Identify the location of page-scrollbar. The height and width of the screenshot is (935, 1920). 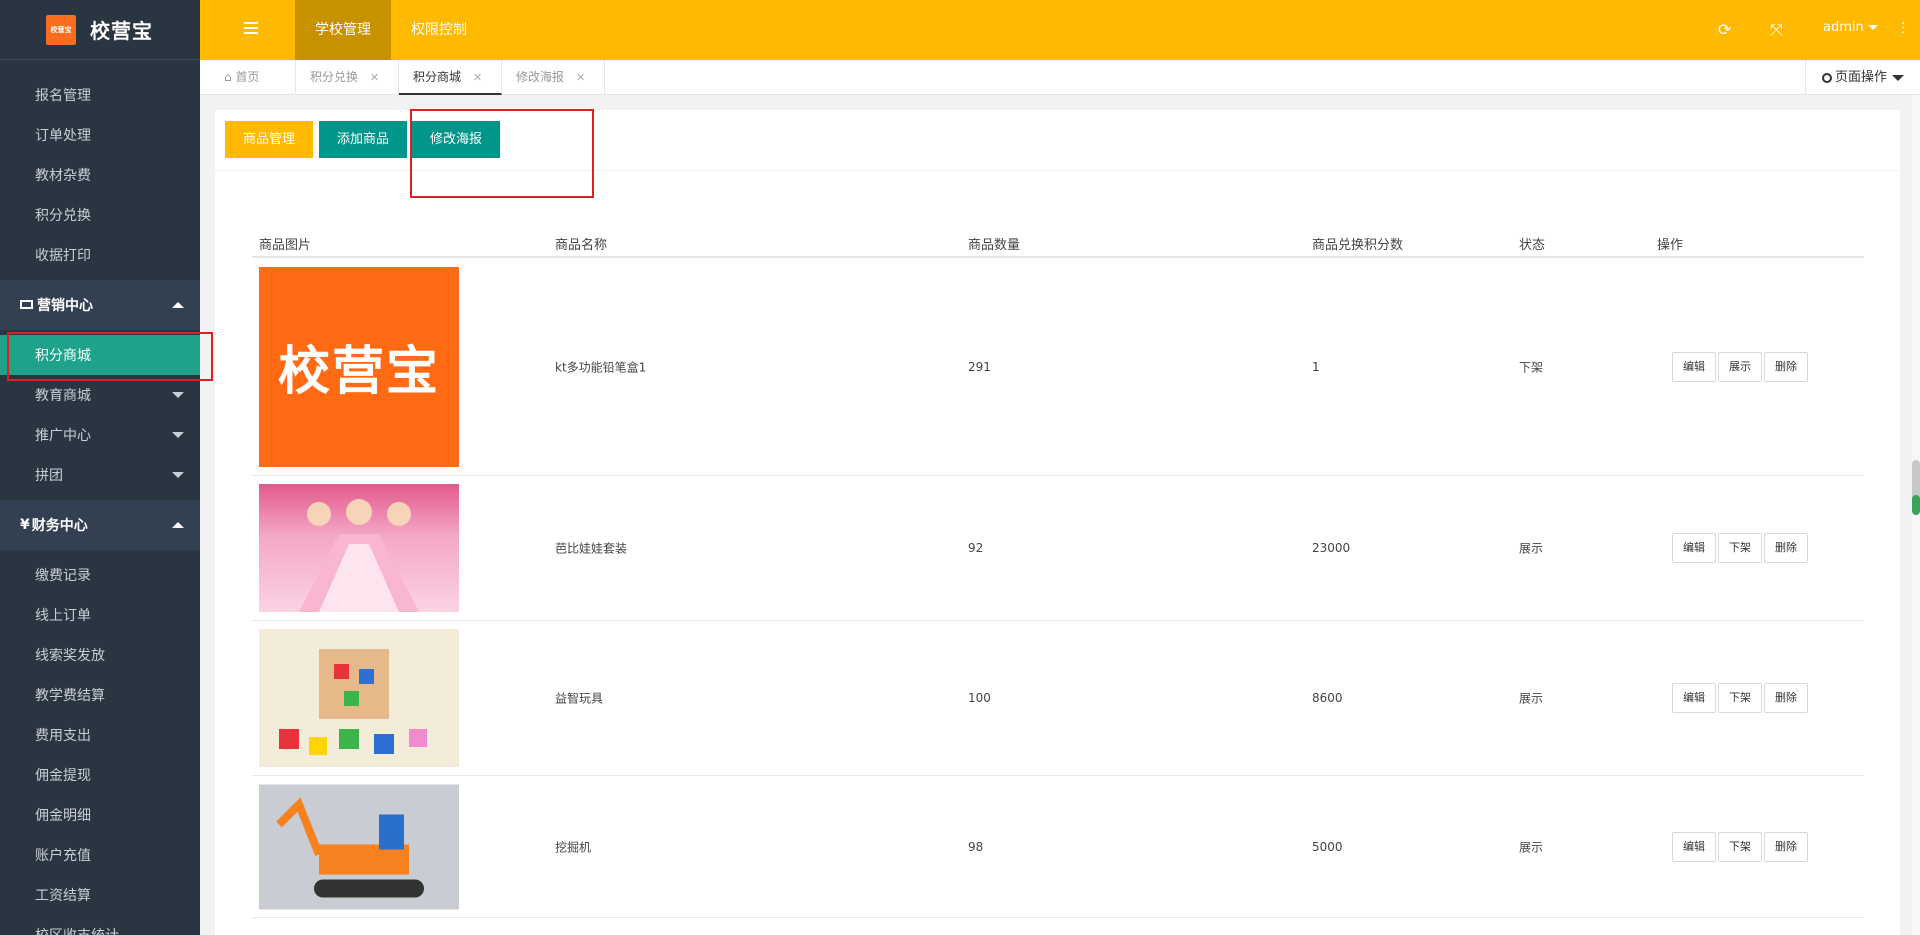
(1916, 515).